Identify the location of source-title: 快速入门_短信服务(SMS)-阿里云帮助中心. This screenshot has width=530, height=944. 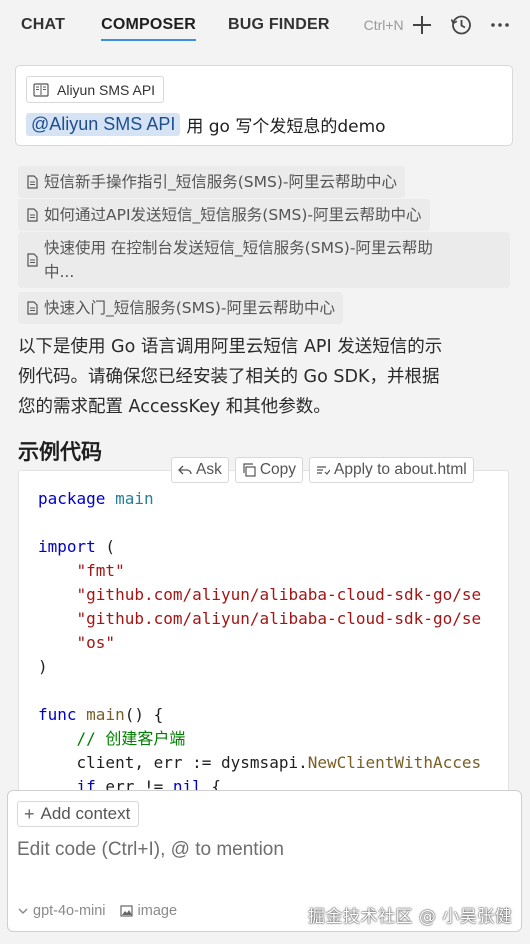
(189, 308).